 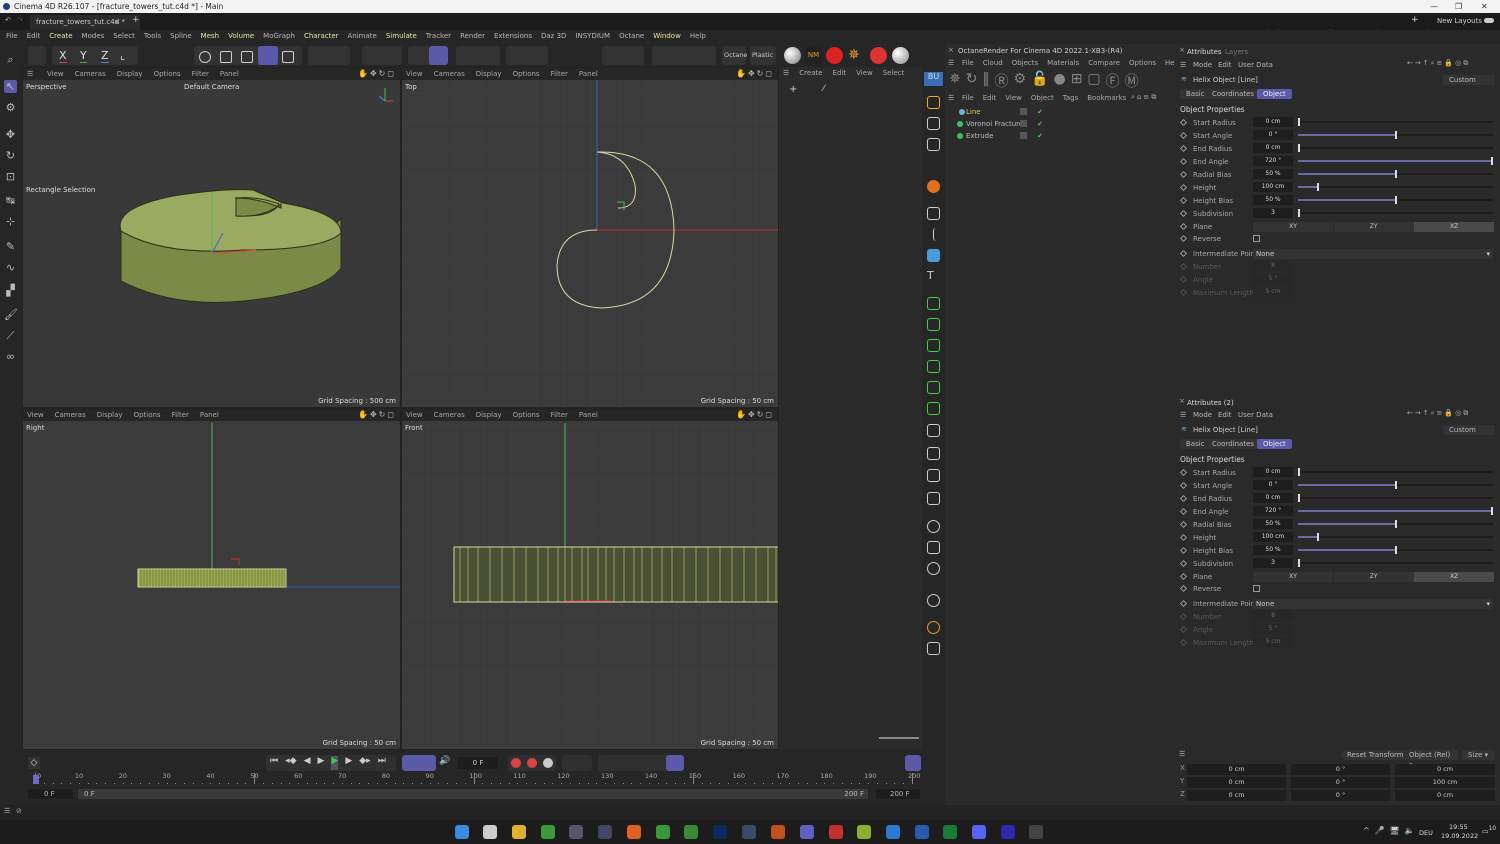 What do you see at coordinates (951, 50) in the screenshot?
I see `close-panel-icon: ×` at bounding box center [951, 50].